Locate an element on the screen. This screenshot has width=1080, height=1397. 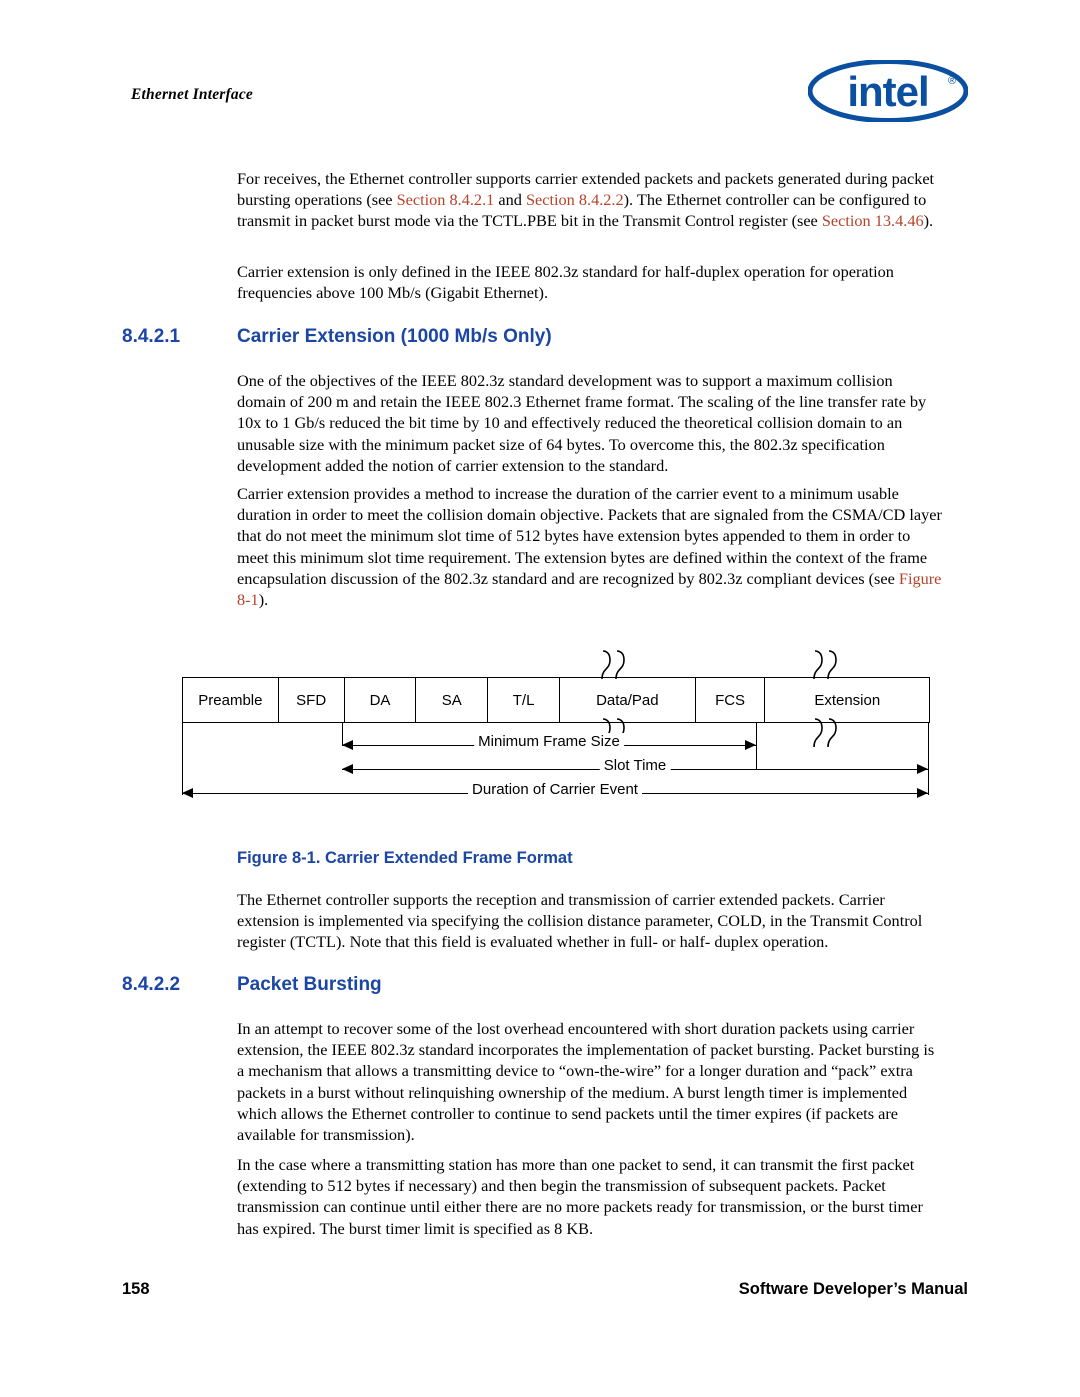
frame-field-preamble: Preamble is located at coordinates (231, 700).